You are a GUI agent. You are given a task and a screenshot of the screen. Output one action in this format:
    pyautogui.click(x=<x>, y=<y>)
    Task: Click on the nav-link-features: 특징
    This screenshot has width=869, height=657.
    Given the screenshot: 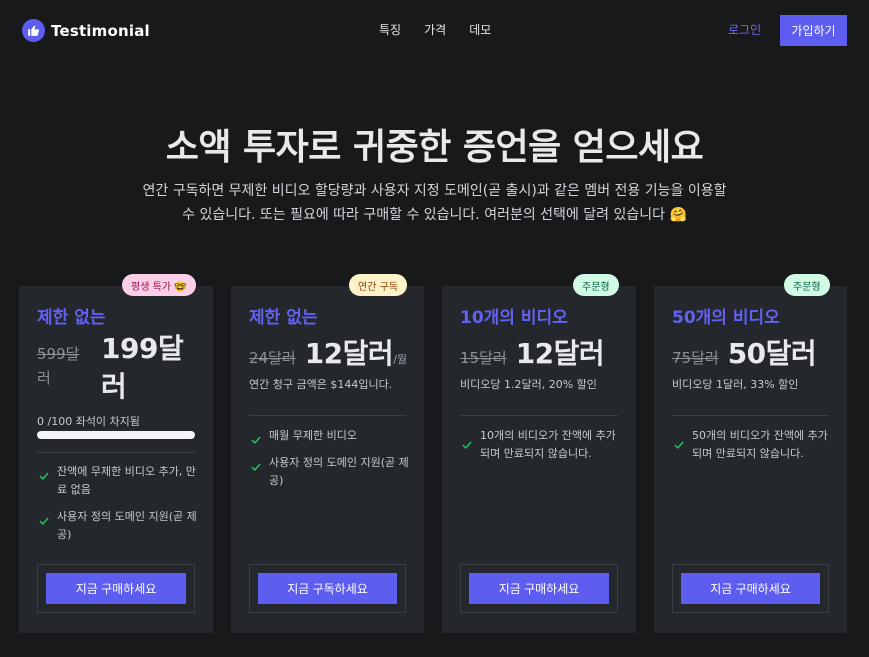 What is the action you would take?
    pyautogui.click(x=390, y=29)
    